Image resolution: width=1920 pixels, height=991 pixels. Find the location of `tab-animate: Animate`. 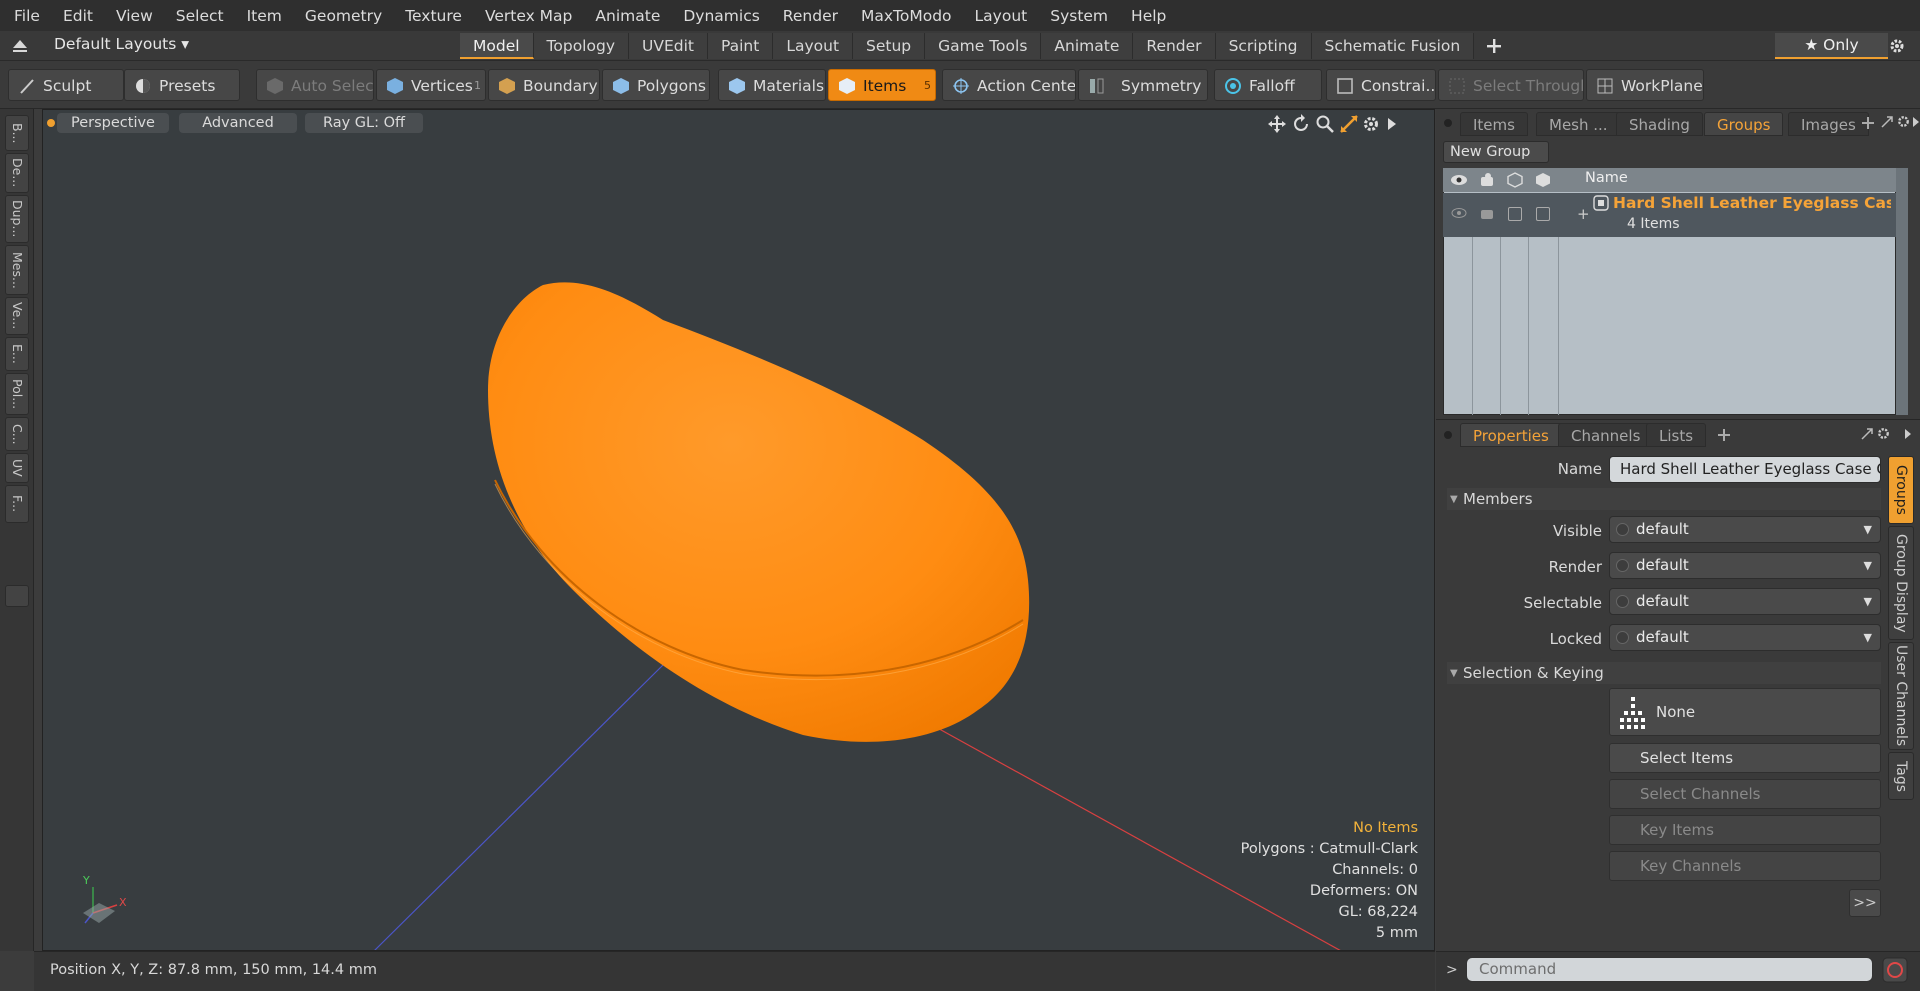

tab-animate: Animate is located at coordinates (1087, 46).